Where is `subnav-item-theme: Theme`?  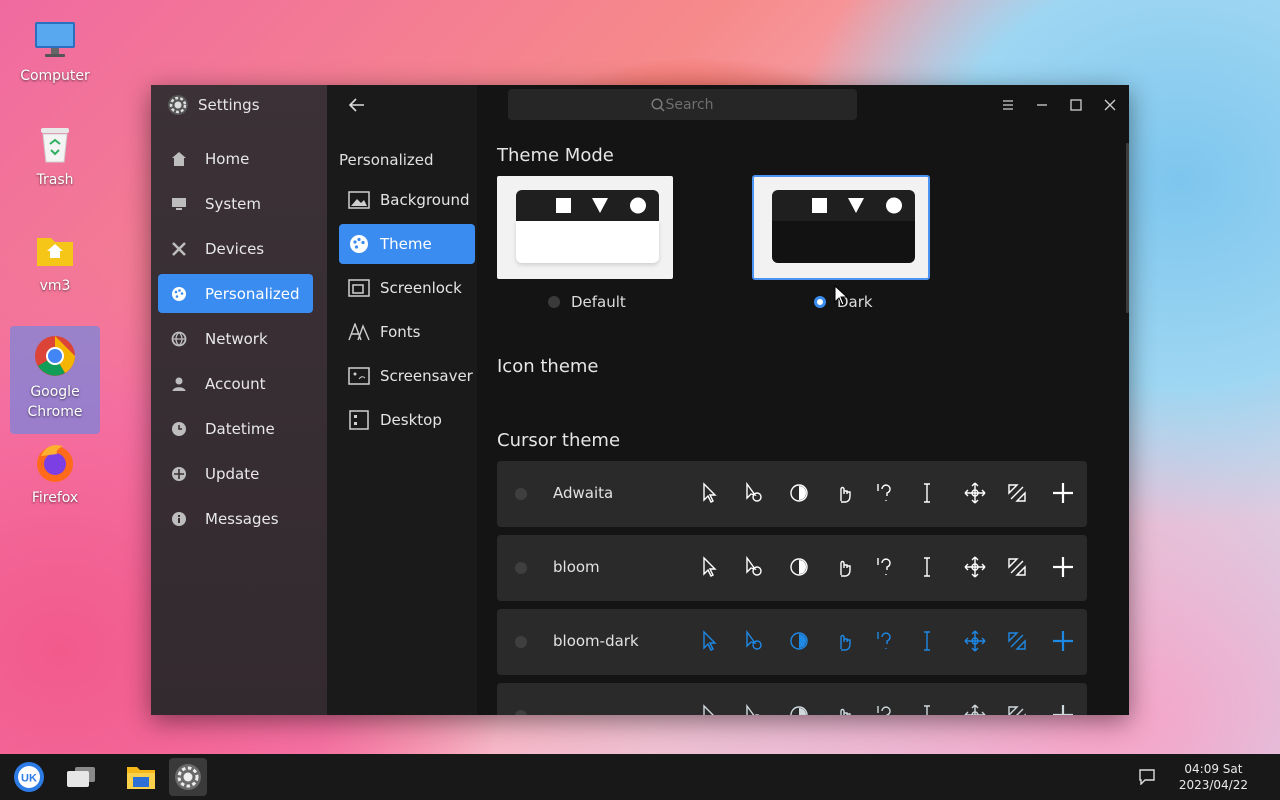 subnav-item-theme: Theme is located at coordinates (407, 244).